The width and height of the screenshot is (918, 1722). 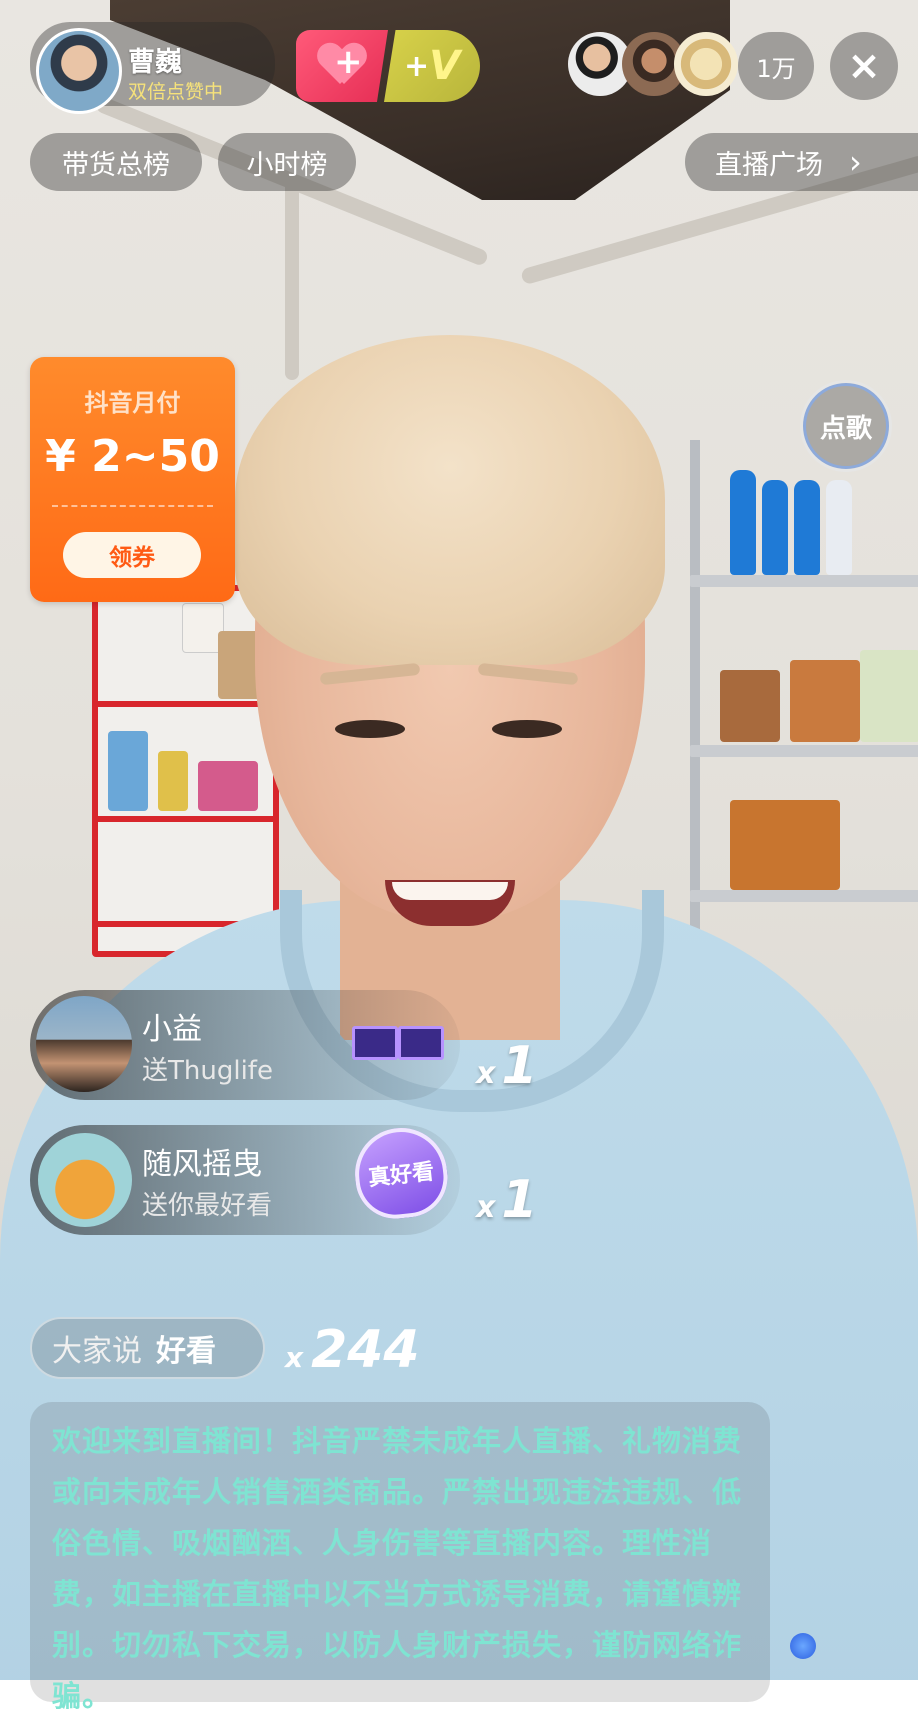 I want to click on comment-count-value: 244, so click(x=365, y=1350).